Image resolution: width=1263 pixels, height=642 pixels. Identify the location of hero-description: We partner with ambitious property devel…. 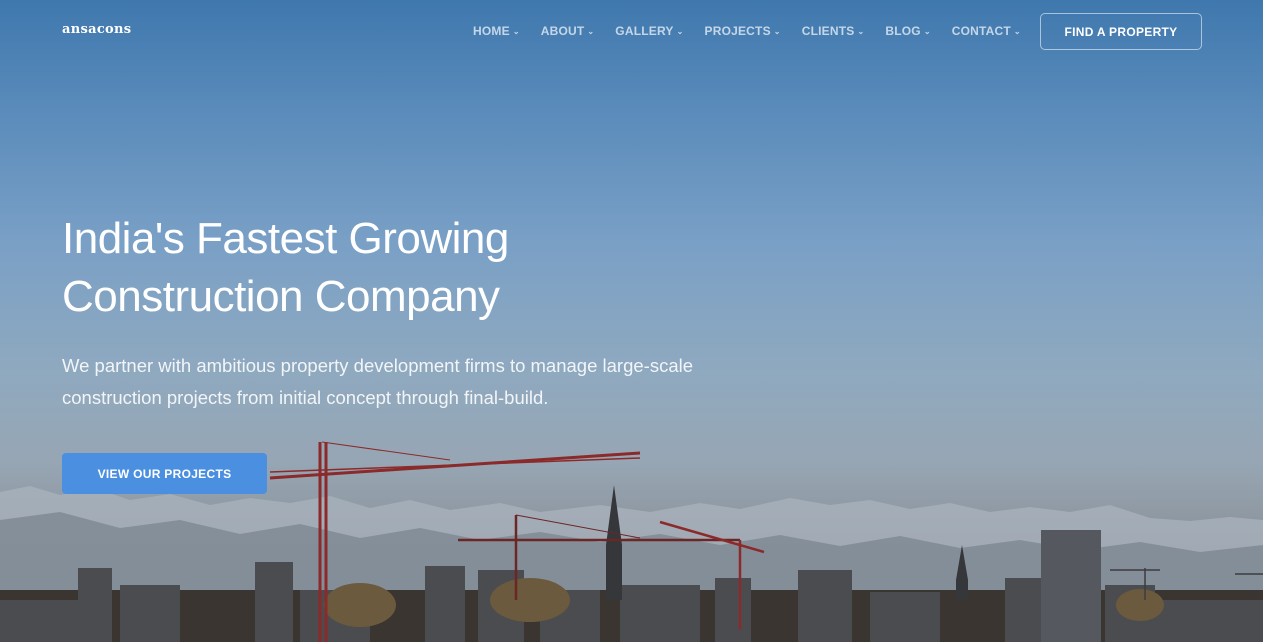
(402, 382).